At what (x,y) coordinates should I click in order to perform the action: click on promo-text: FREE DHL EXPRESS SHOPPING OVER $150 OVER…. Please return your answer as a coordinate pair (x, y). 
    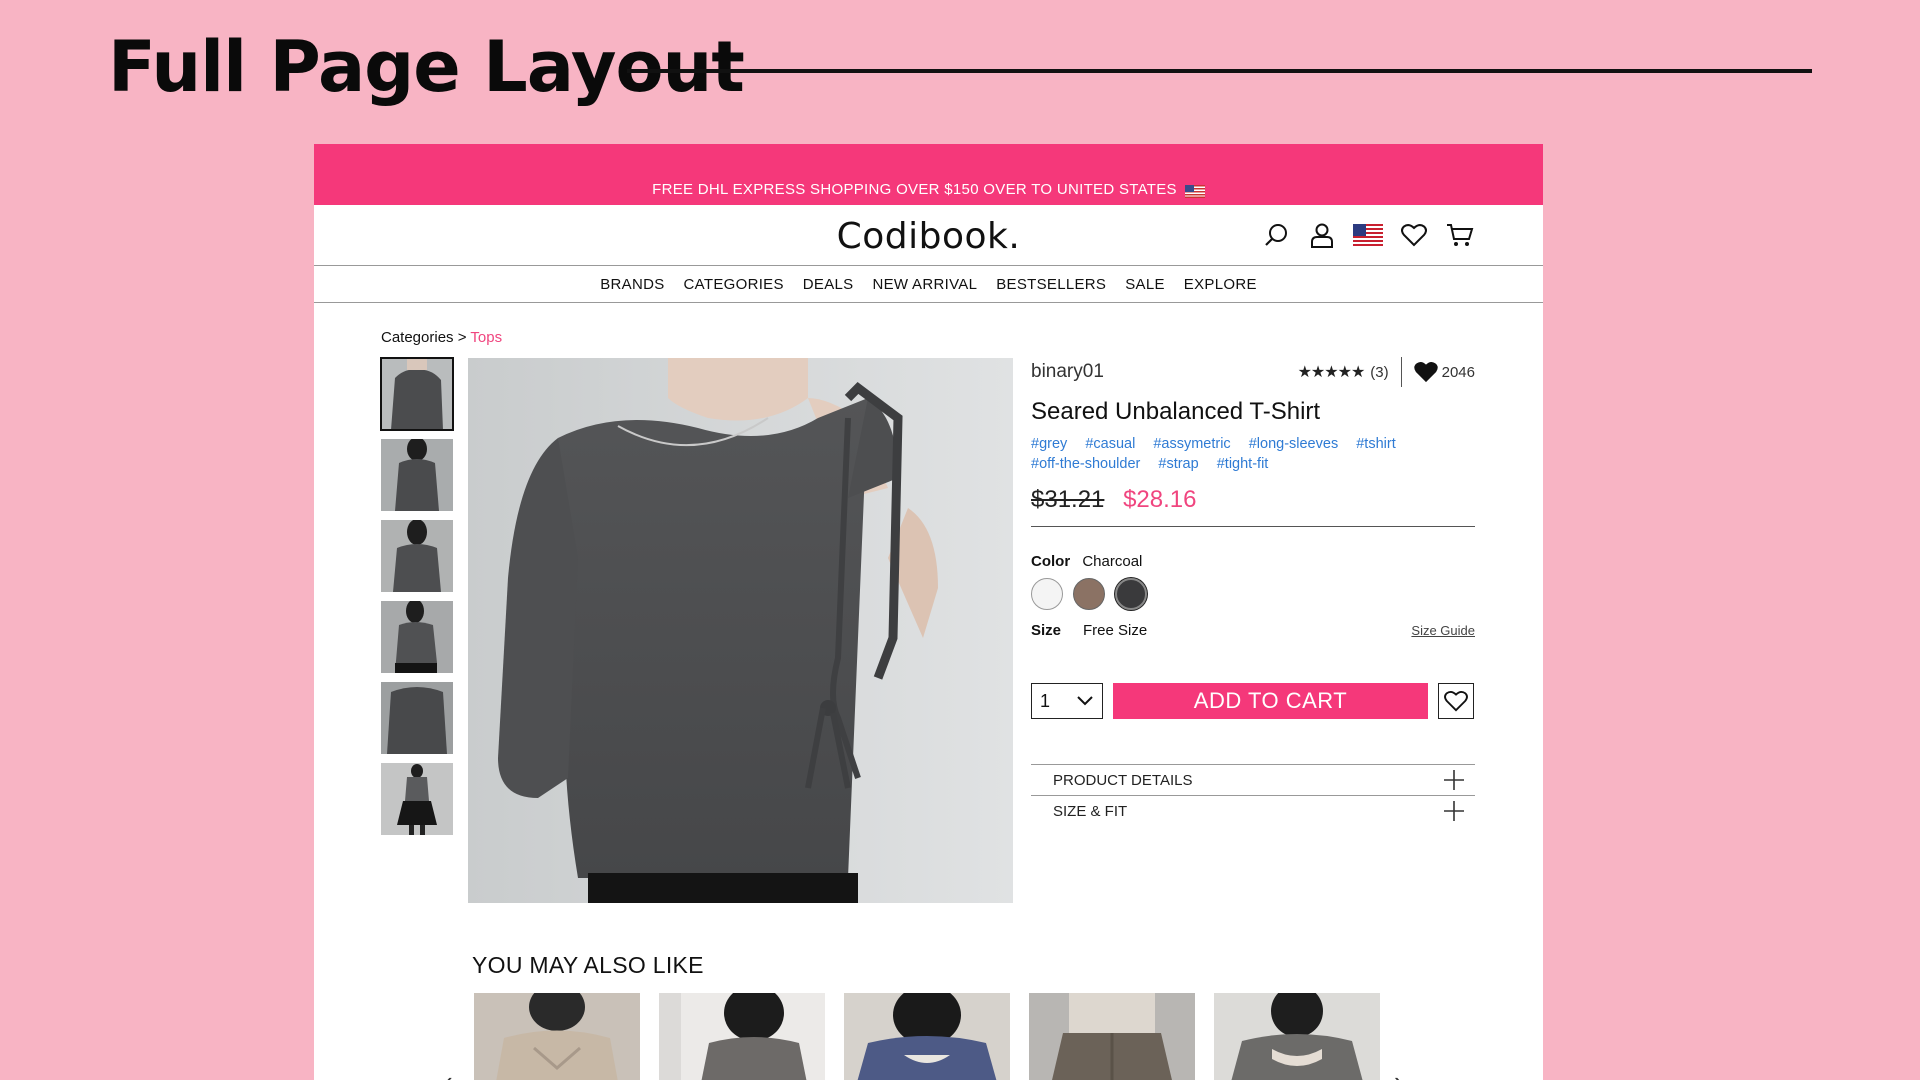
    Looking at the image, I should click on (914, 189).